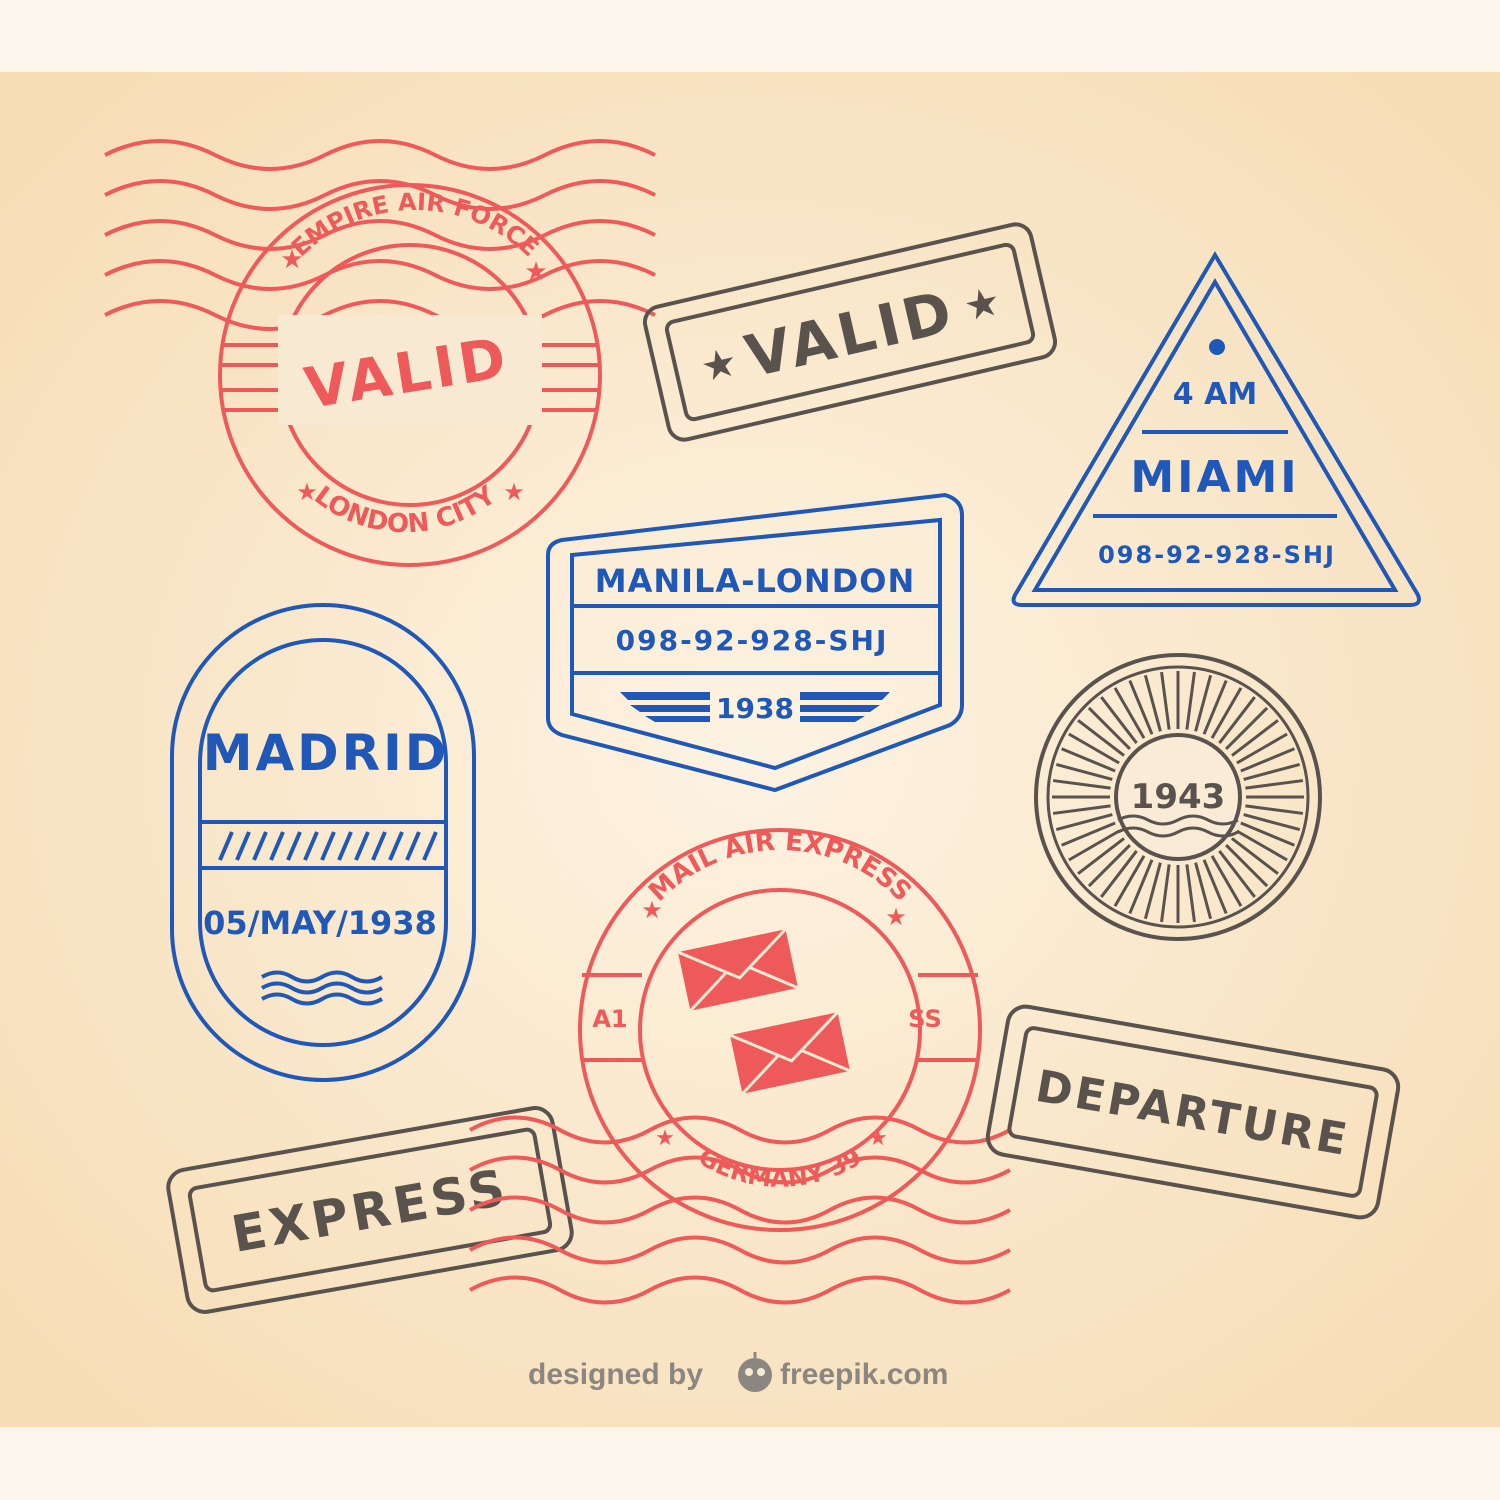 The image size is (1500, 1500). Describe the element at coordinates (755, 708) in the screenshot. I see `manila-year: 1938` at that location.